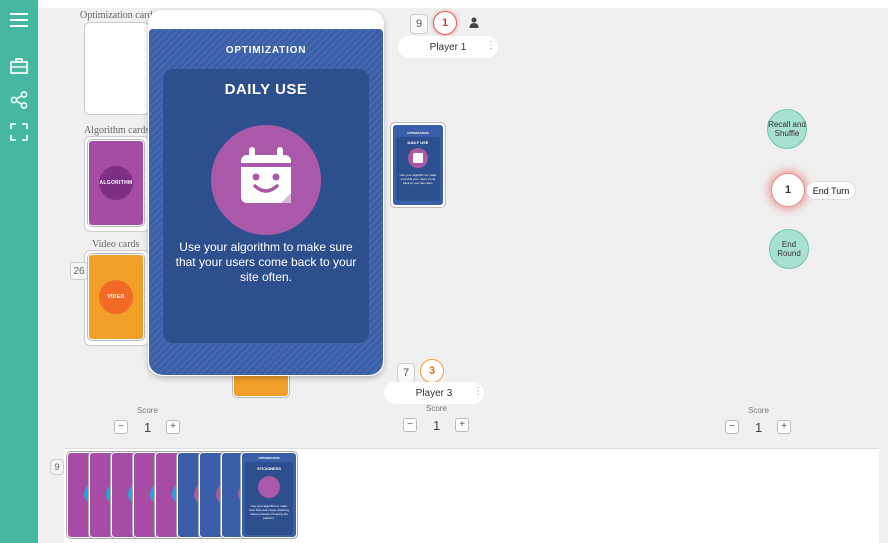 The image size is (888, 543). What do you see at coordinates (19, 66) in the screenshot?
I see `briefcase-icon` at bounding box center [19, 66].